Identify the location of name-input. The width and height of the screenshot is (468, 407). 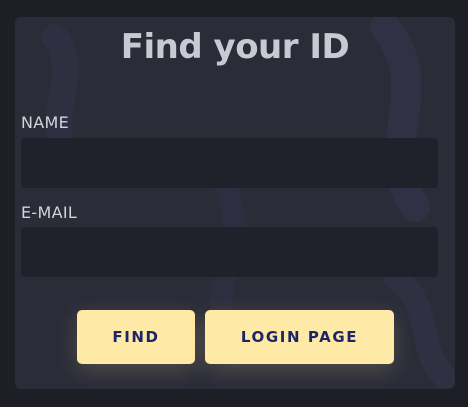
(229, 163).